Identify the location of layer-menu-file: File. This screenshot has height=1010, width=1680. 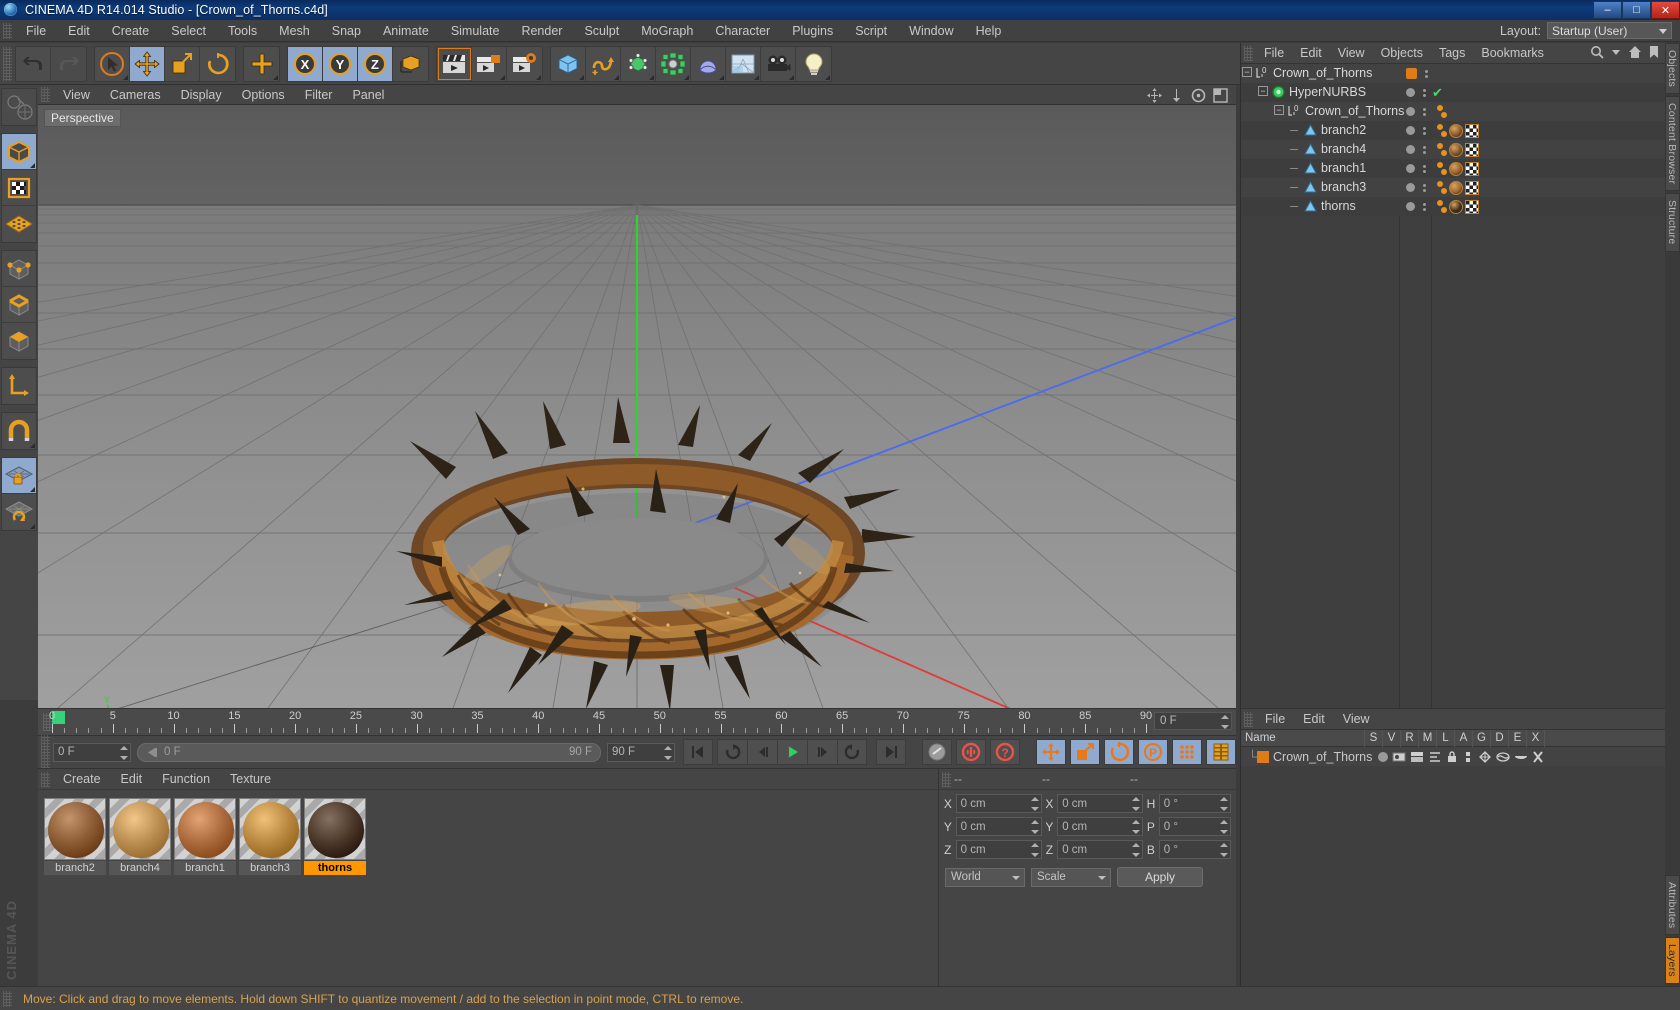
(1275, 719).